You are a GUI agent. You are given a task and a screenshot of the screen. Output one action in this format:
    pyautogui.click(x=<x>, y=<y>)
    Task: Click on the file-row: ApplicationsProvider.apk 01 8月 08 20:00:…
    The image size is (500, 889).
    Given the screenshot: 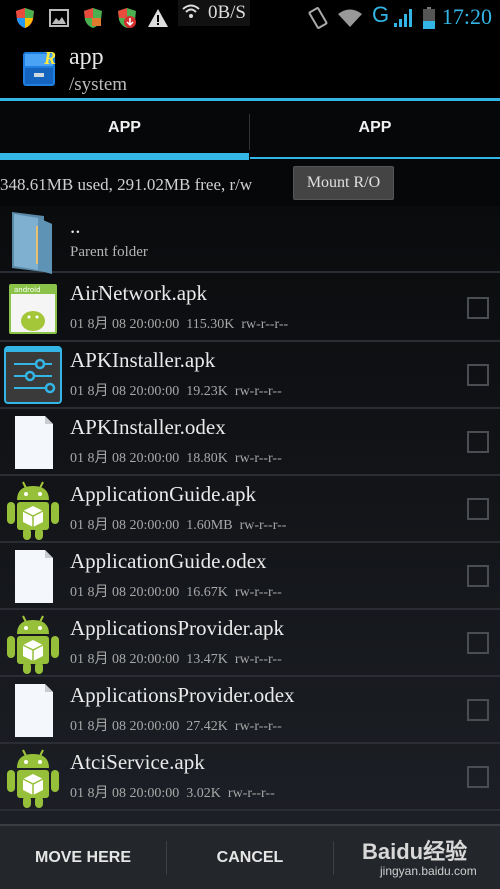 What is the action you would take?
    pyautogui.click(x=250, y=643)
    